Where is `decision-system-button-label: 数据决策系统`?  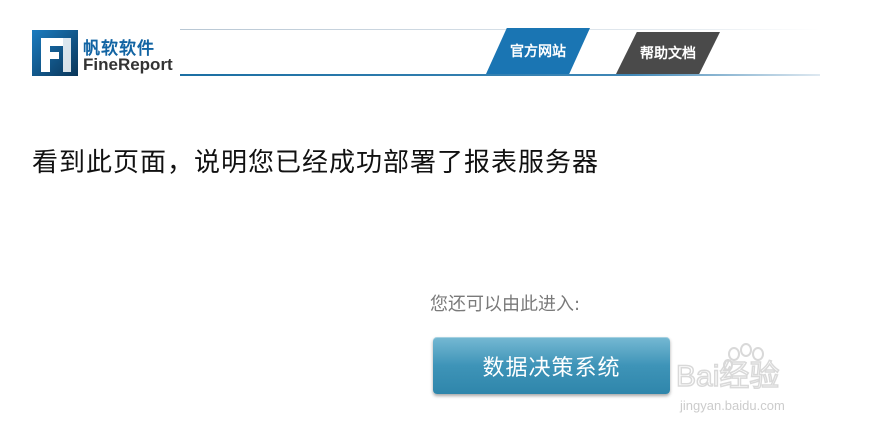 decision-system-button-label: 数据决策系统 is located at coordinates (551, 368).